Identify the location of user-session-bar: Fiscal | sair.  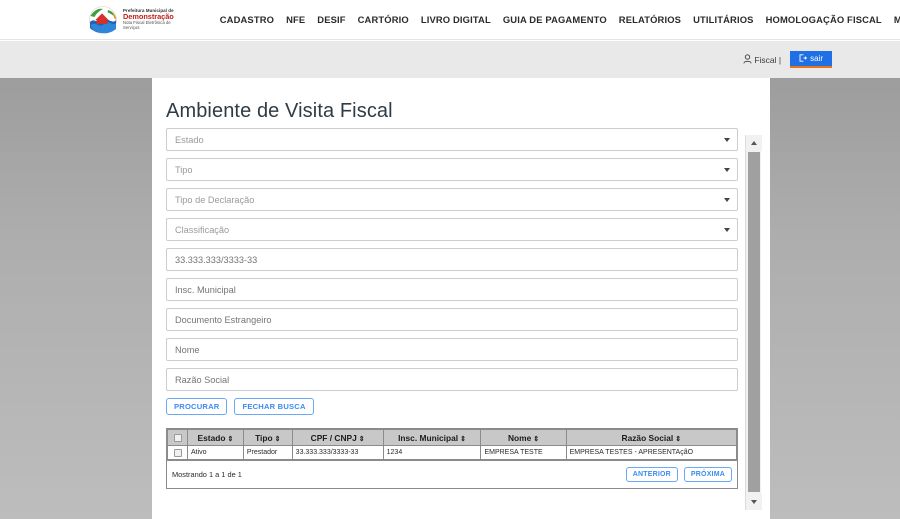
(450, 59).